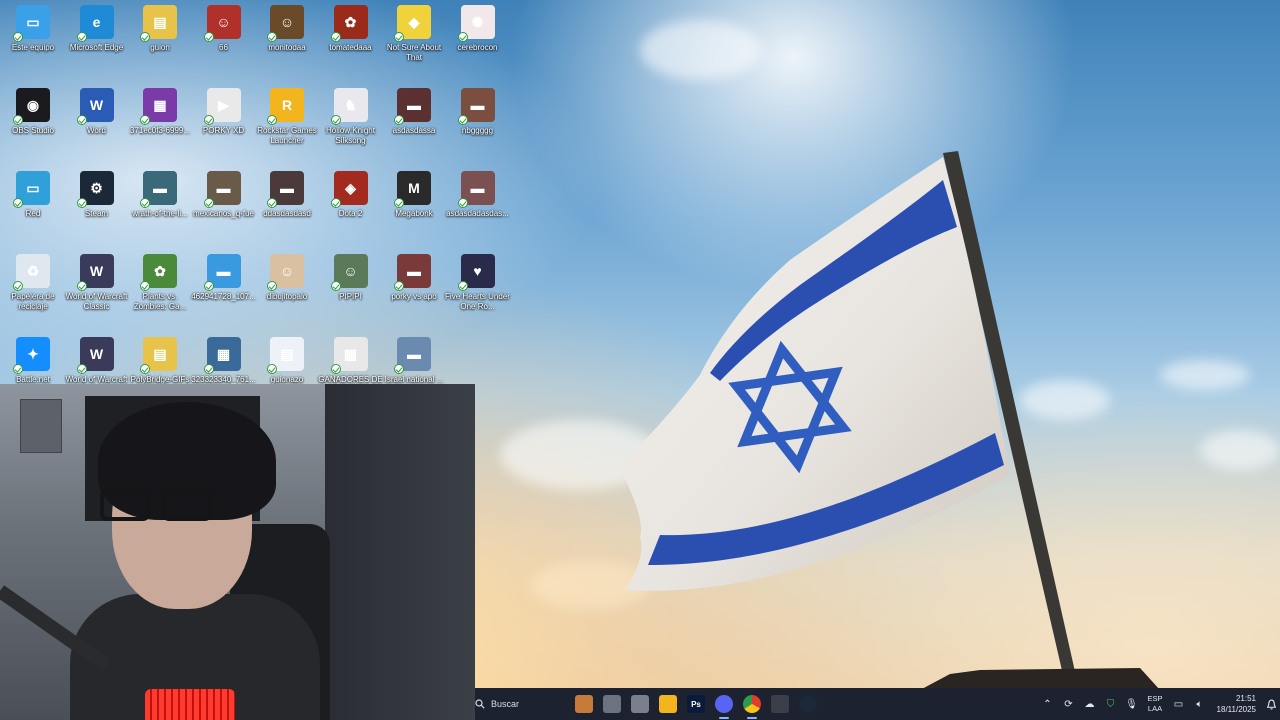  I want to click on desktop-icon: ▤ guion, so click(160, 42).